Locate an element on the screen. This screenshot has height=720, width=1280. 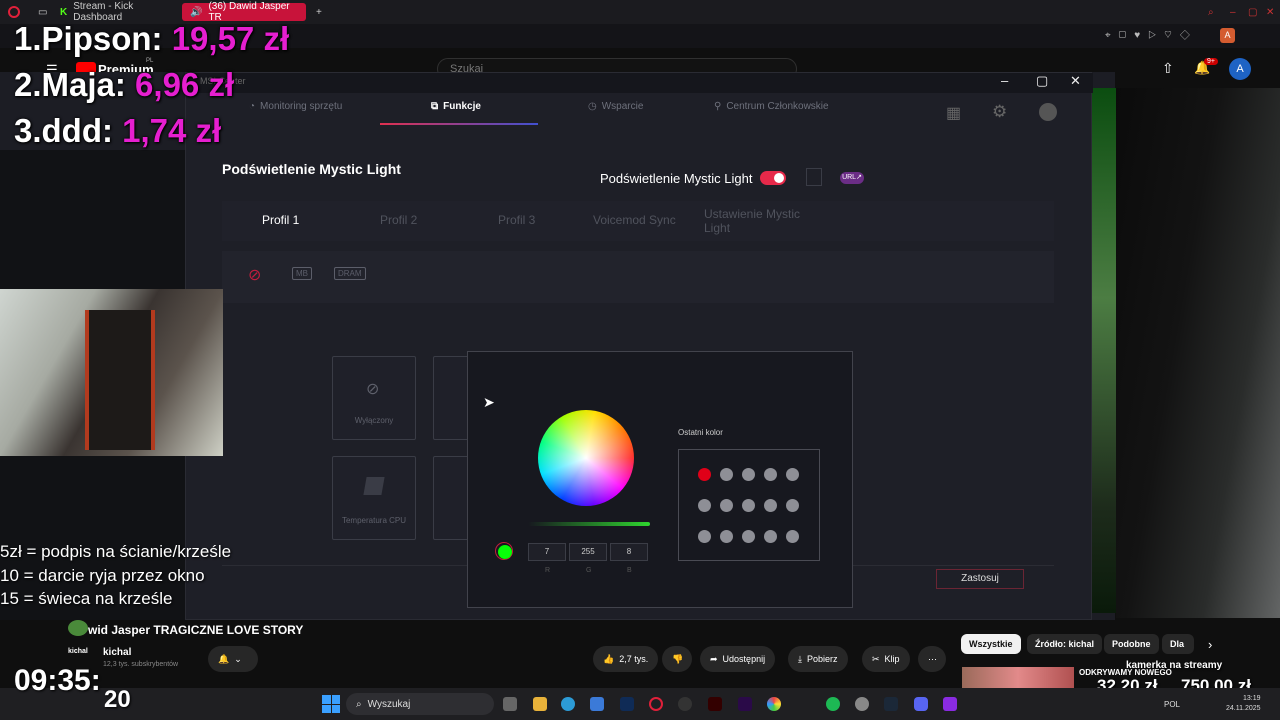
windows-start-icon is located at coordinates (331, 704).